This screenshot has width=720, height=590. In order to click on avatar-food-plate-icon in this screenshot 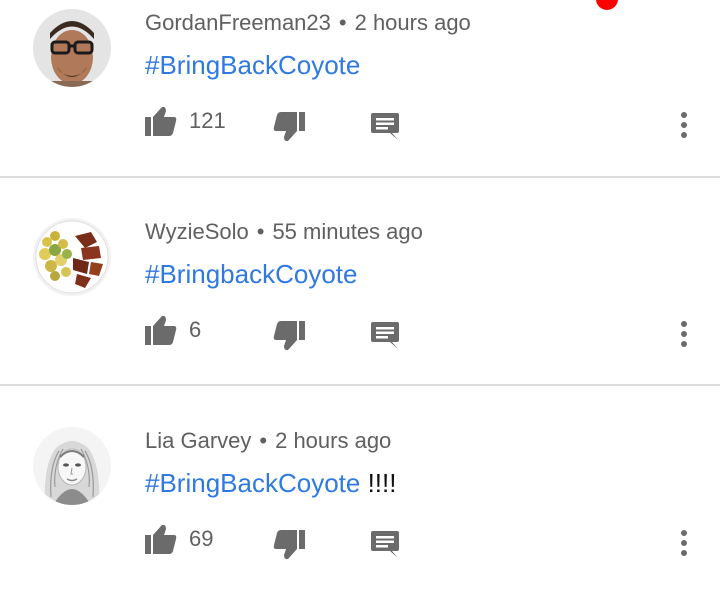, I will do `click(72, 257)`.